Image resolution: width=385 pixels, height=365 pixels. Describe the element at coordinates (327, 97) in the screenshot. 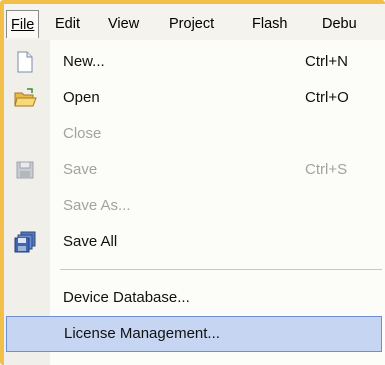

I see `menu-item-open-shortcut: Ctrl+O` at that location.